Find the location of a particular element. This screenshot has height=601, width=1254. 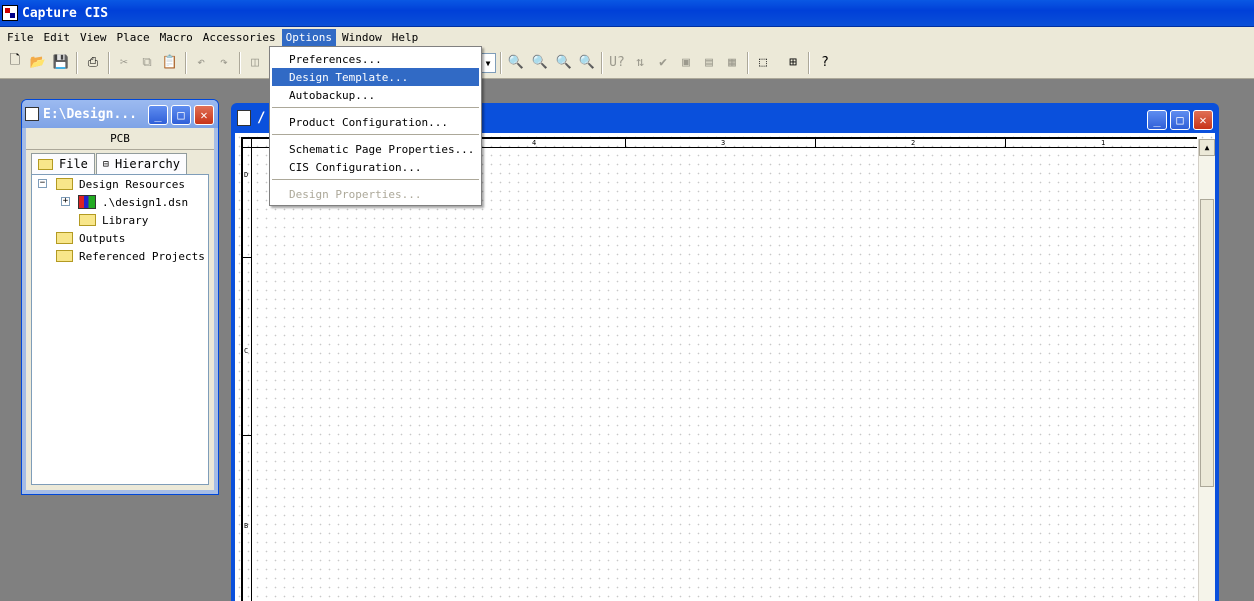

zoom-all-icon: 🔍 is located at coordinates (587, 62).